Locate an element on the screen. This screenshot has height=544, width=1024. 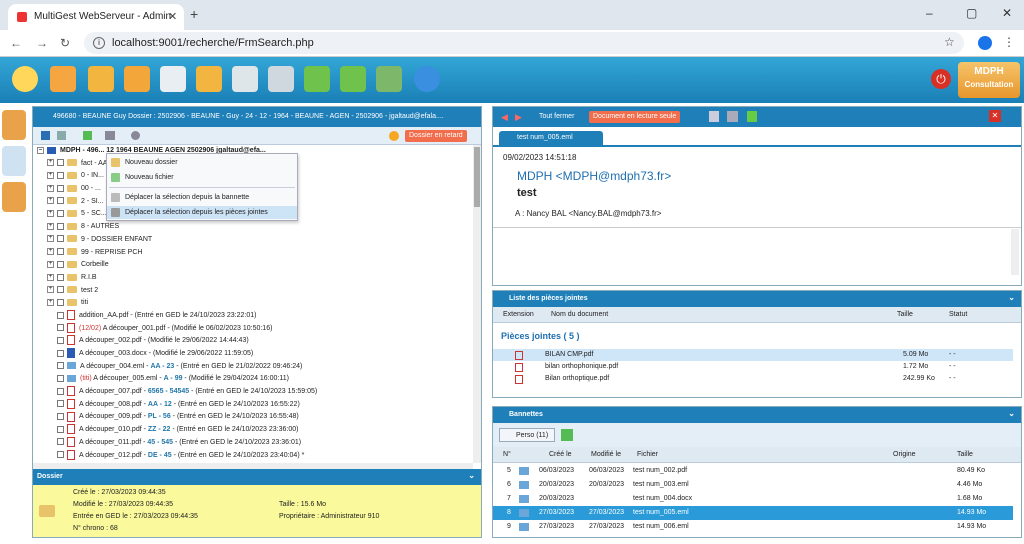
import-icon is located at coordinates (317, 79).